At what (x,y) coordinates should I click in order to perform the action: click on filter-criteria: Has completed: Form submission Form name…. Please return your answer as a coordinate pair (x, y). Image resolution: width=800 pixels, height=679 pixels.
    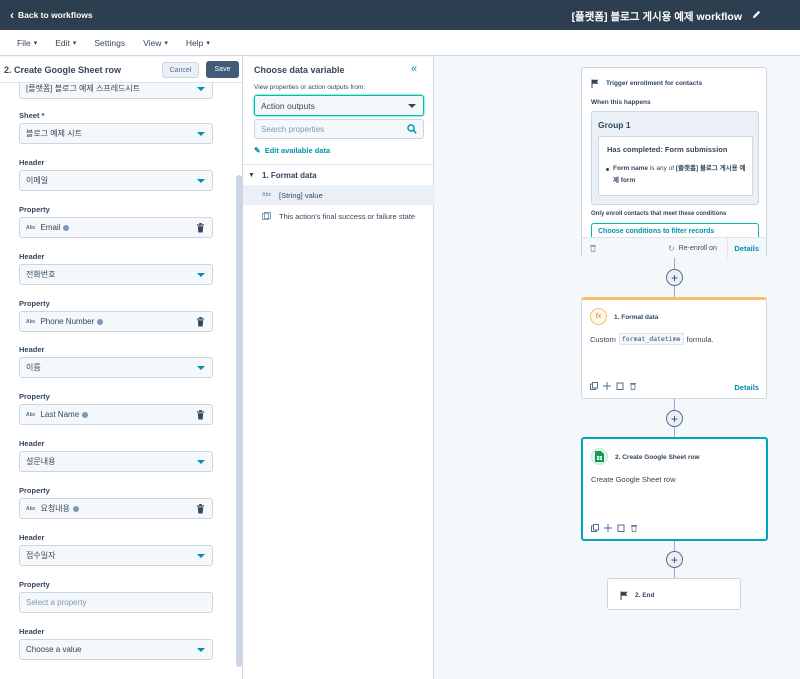
    Looking at the image, I should click on (675, 166).